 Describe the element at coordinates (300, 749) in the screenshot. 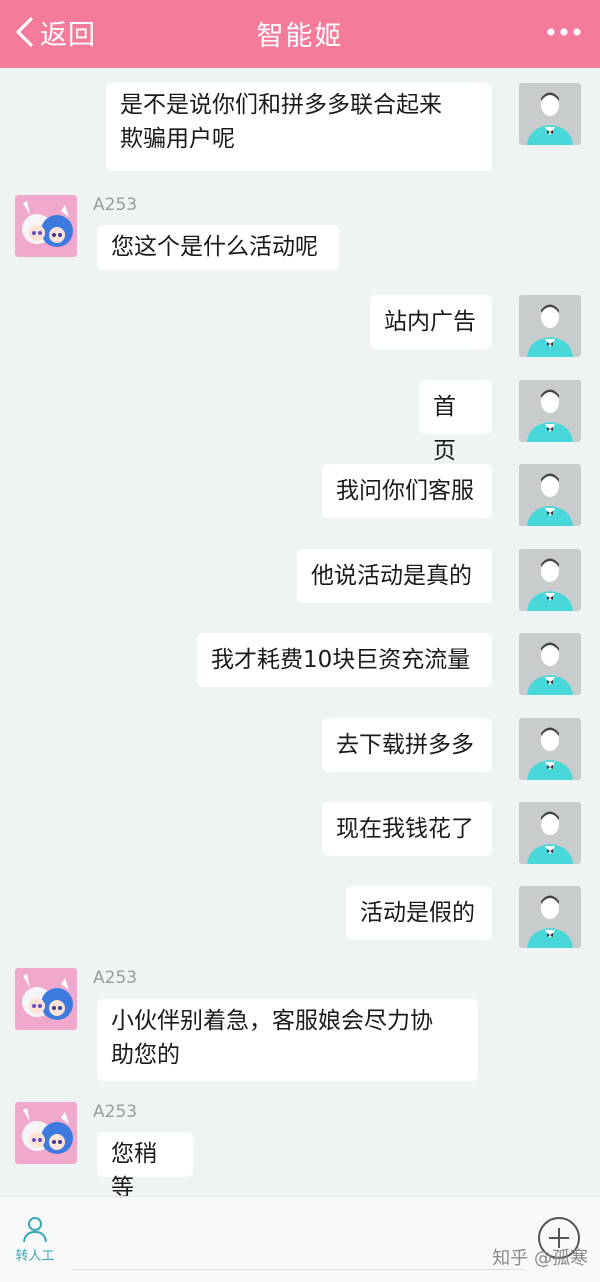

I see `message-row: 去下载拼多多` at that location.